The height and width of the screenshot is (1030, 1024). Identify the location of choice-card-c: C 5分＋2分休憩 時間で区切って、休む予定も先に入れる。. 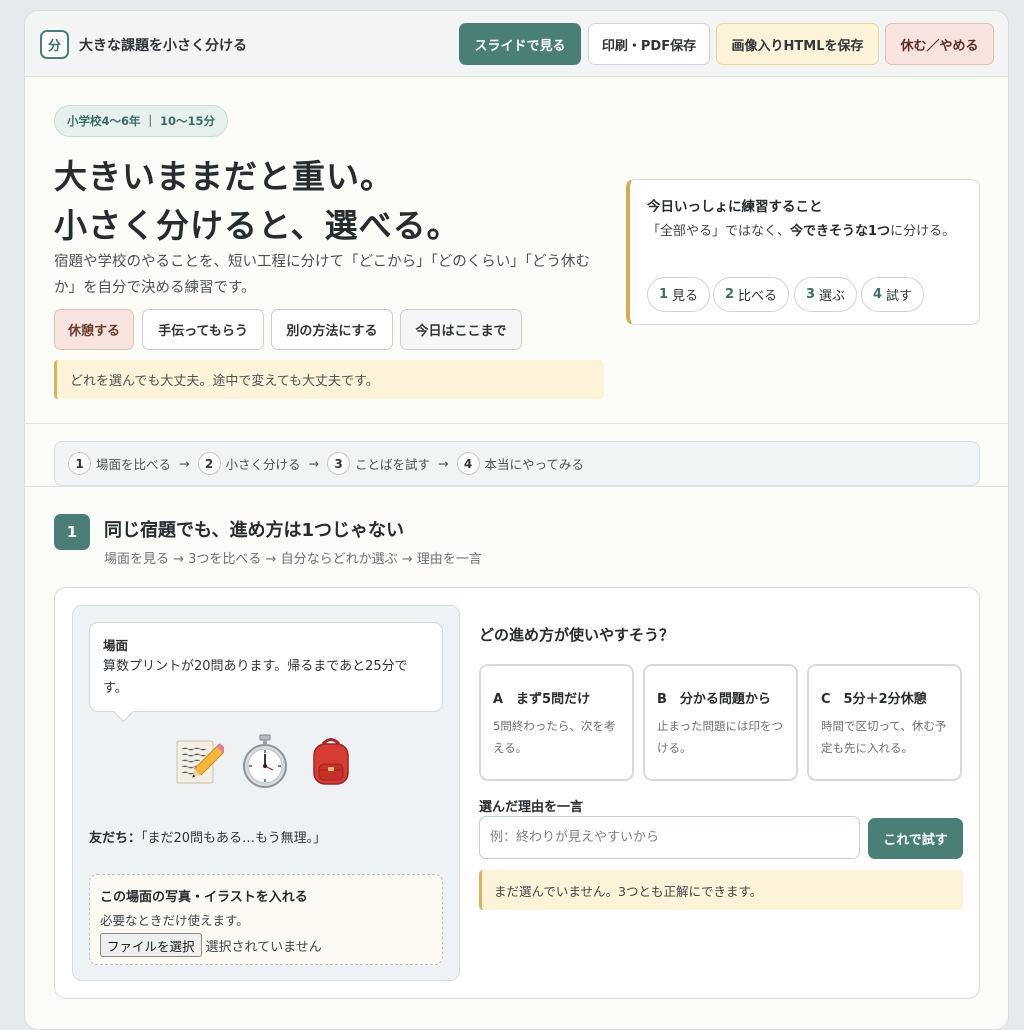
(884, 722).